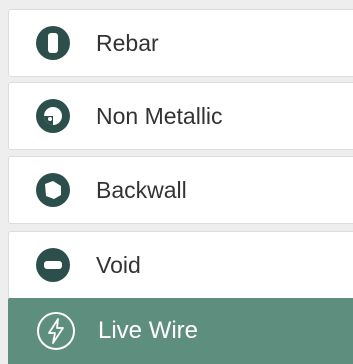 This screenshot has height=364, width=353. Describe the element at coordinates (141, 189) in the screenshot. I see `item-label: Backwall` at that location.